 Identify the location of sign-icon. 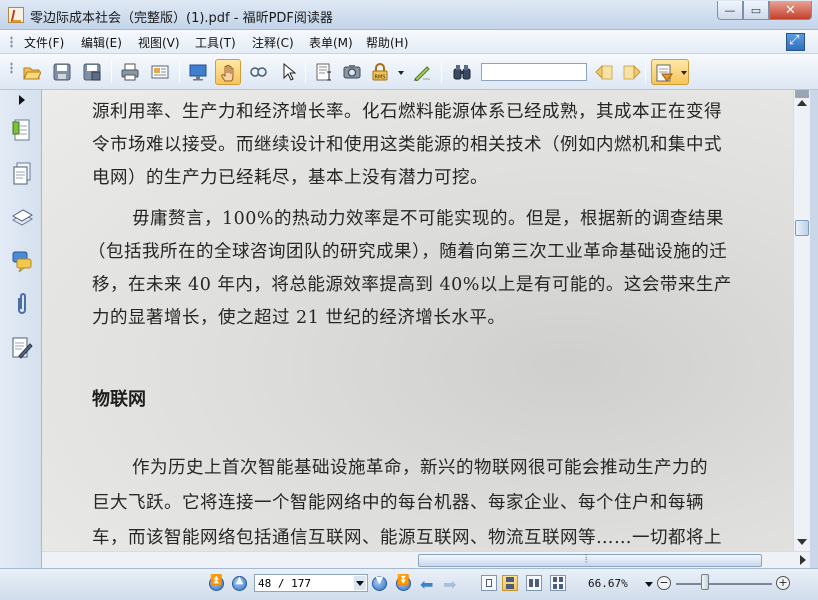
(422, 73).